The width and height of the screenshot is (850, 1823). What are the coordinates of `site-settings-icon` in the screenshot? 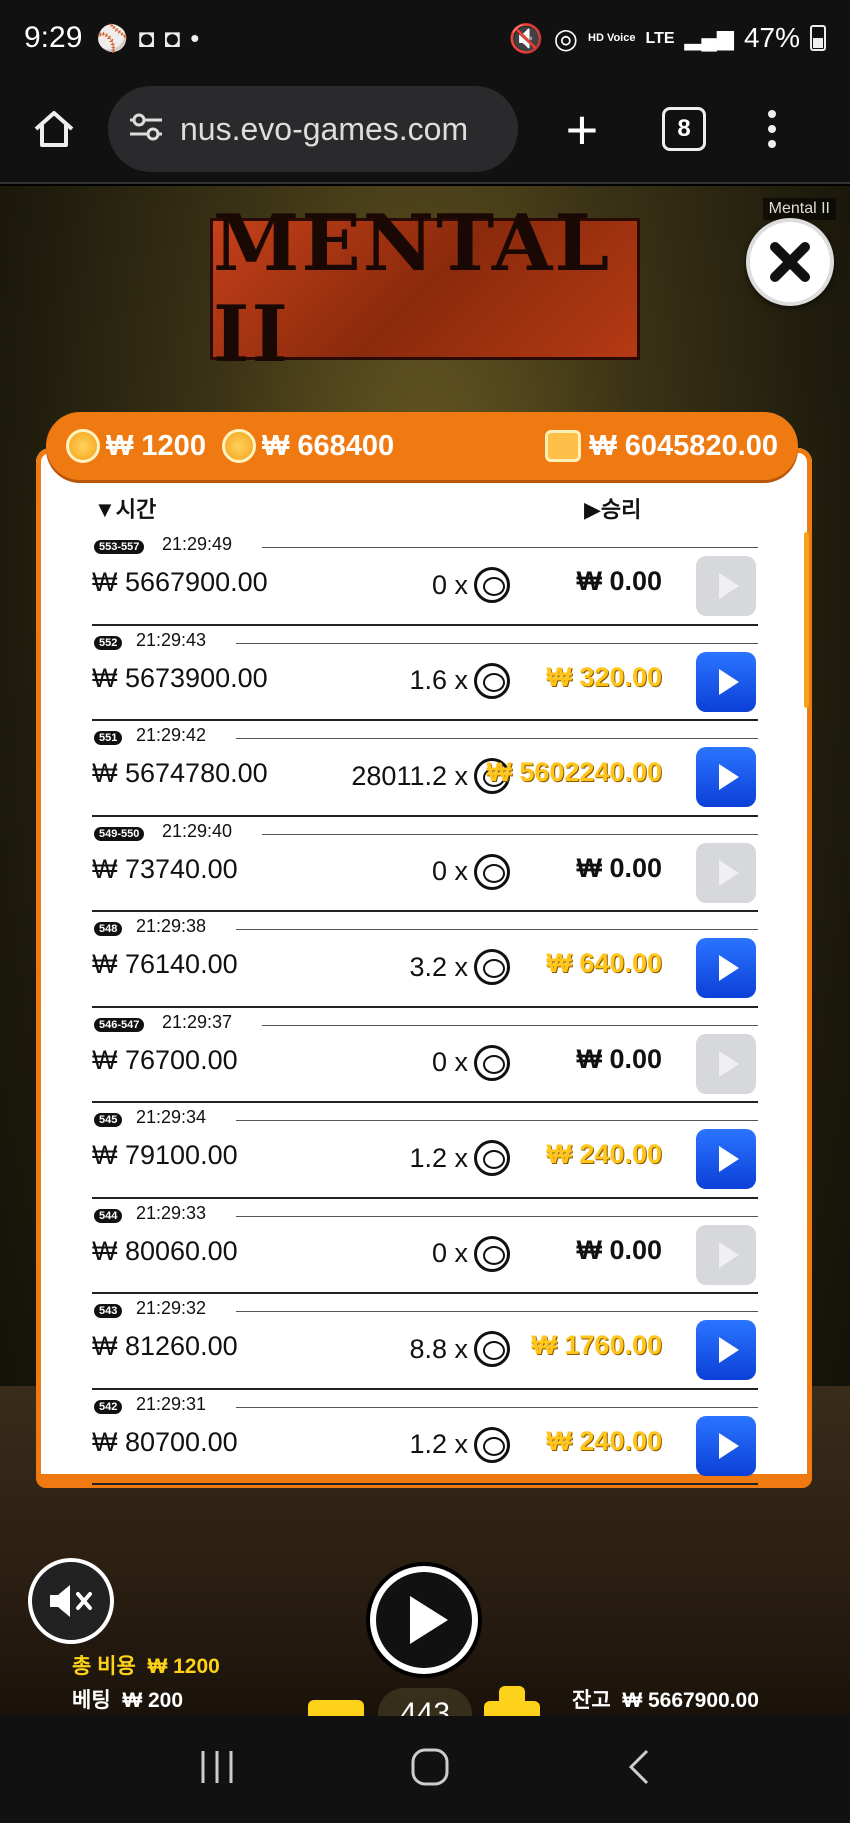 It's located at (146, 129).